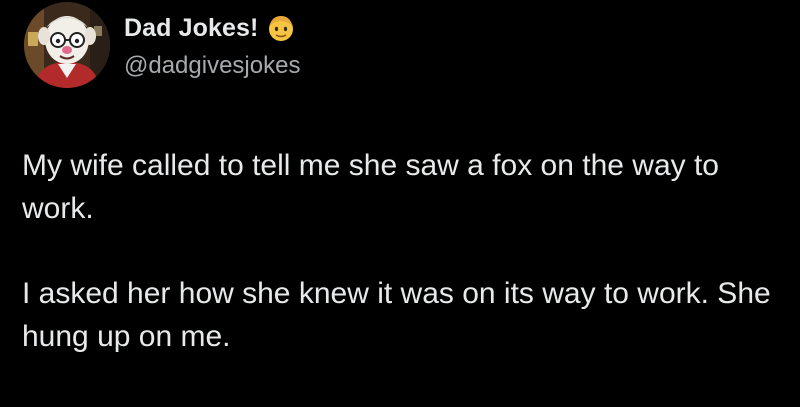 This screenshot has width=800, height=407. I want to click on author-name-row: Dad Jokes!, so click(212, 28).